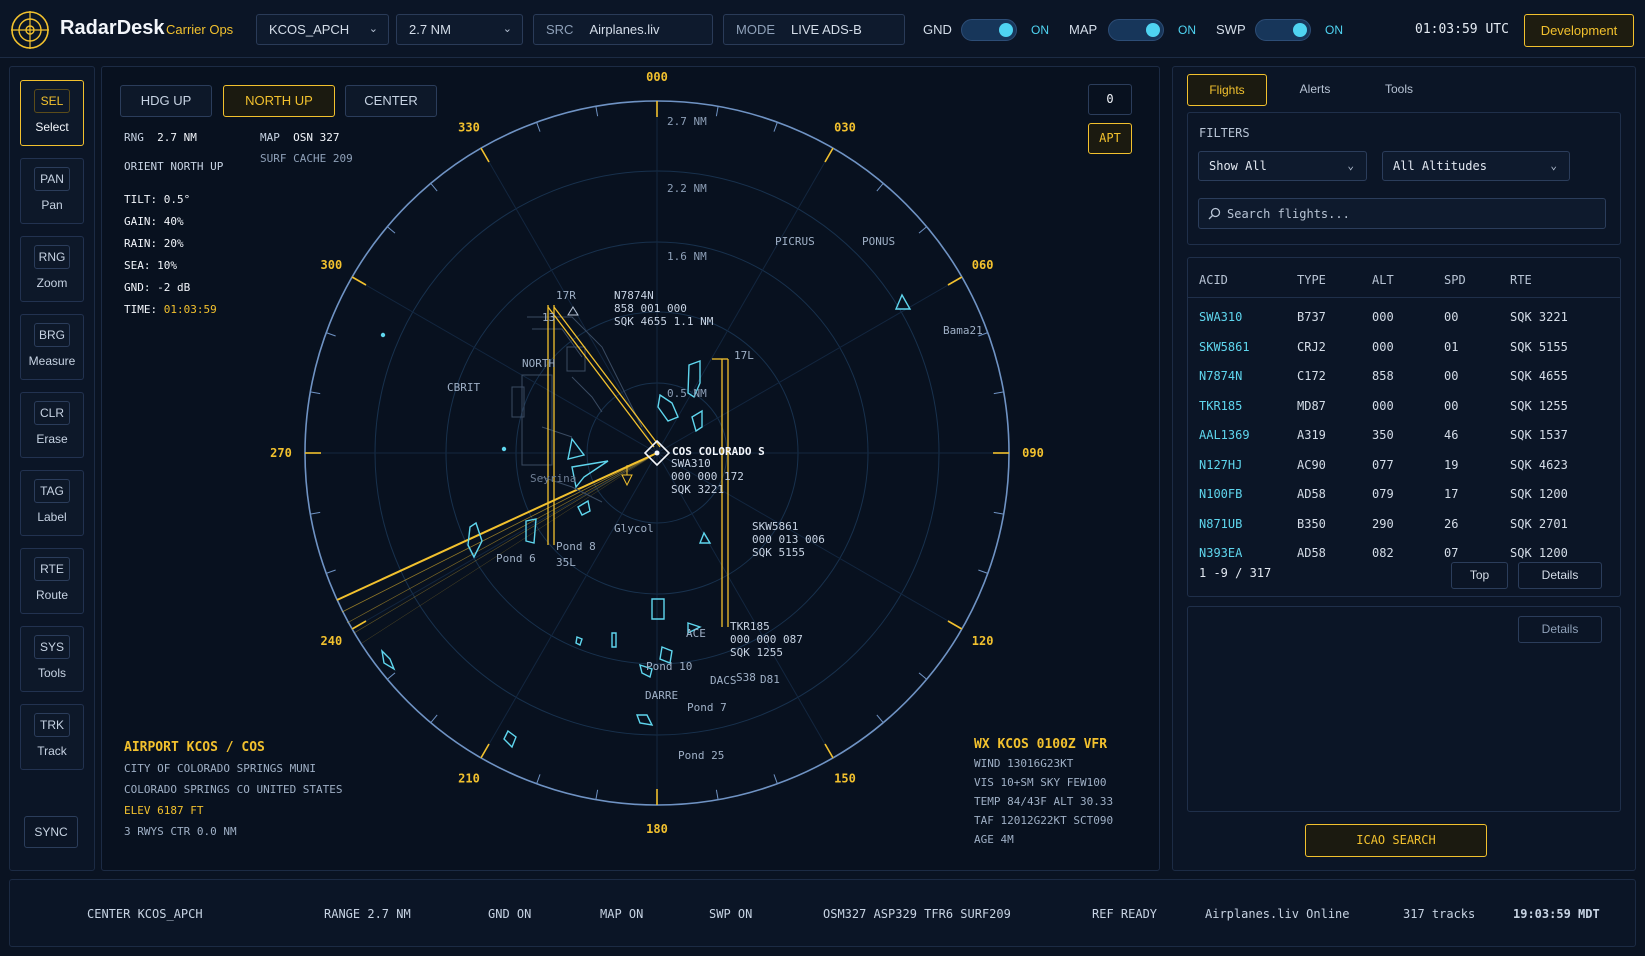 Image resolution: width=1645 pixels, height=956 pixels. What do you see at coordinates (1404, 523) in the screenshot?
I see `table-row: N871UB B350 290 26 SQK 2701` at bounding box center [1404, 523].